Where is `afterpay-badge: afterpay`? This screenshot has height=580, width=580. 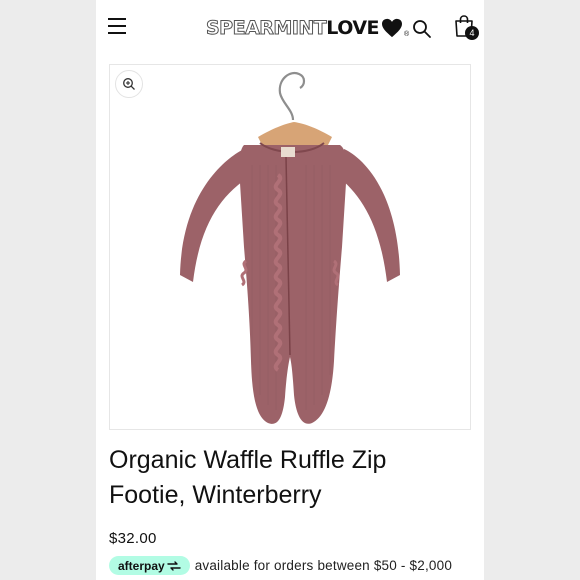
afterpay-badge: afterpay is located at coordinates (149, 565).